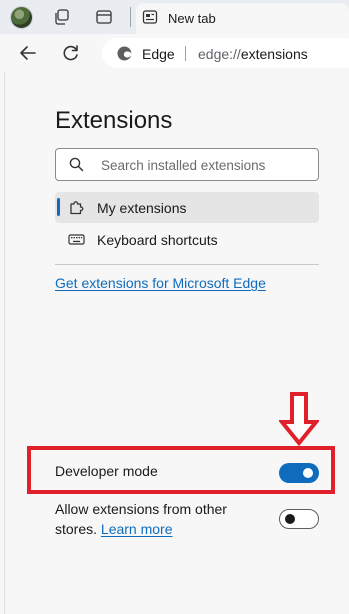 The height and width of the screenshot is (614, 349). What do you see at coordinates (28, 53) in the screenshot?
I see `back-arrow-icon` at bounding box center [28, 53].